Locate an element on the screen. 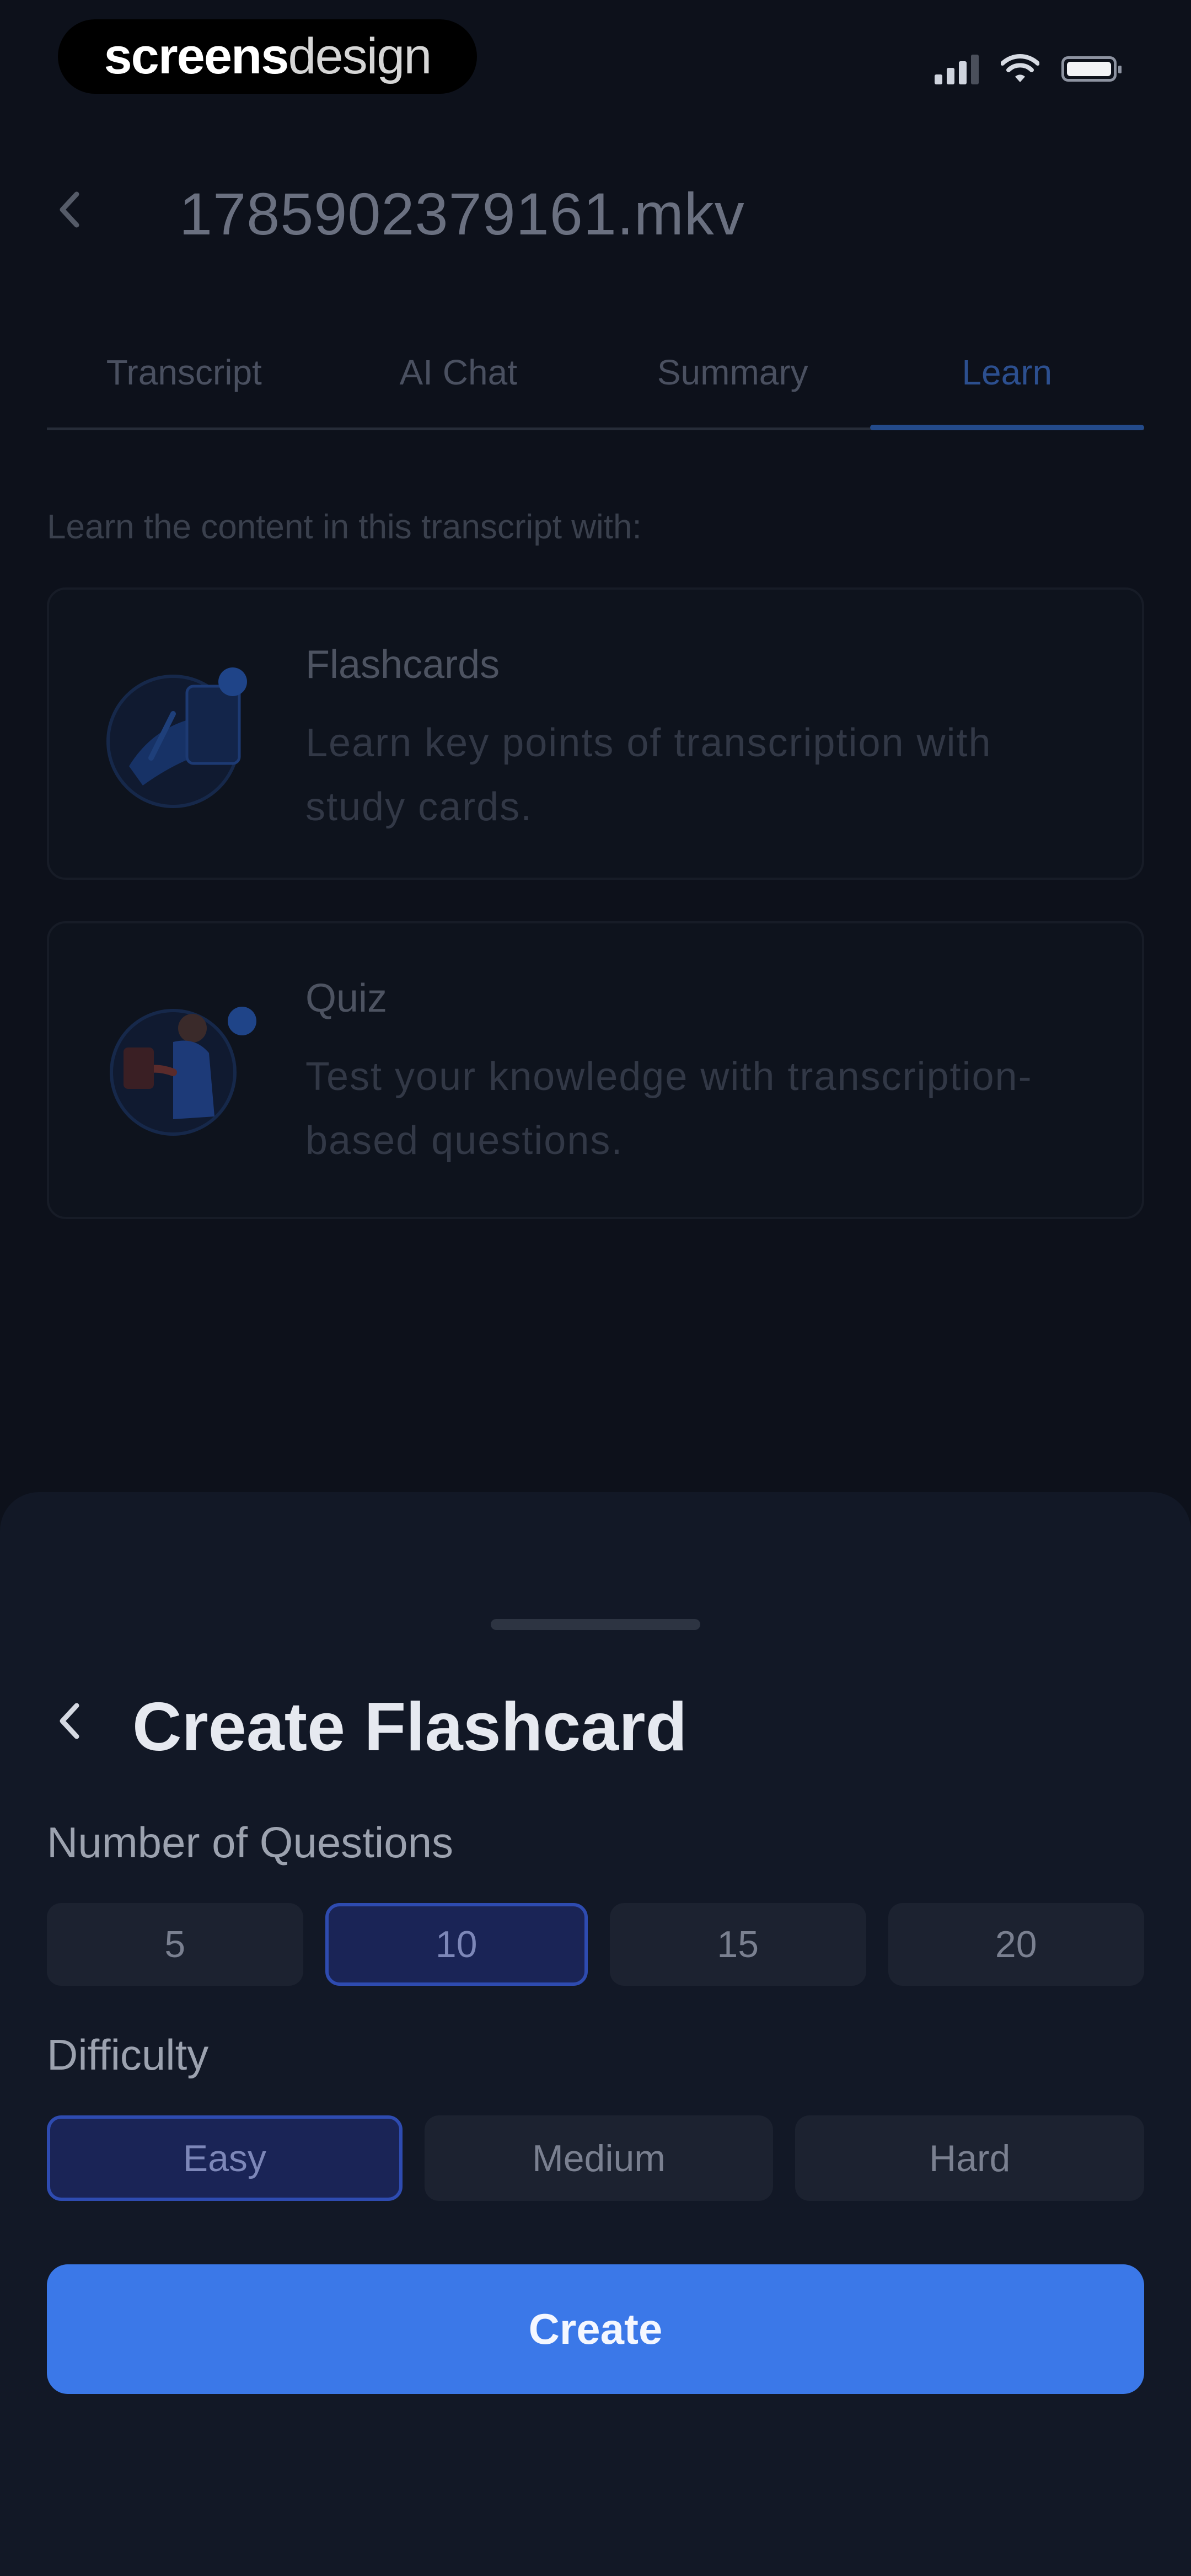 This screenshot has width=1191, height=2576. wifi-icon is located at coordinates (1020, 68).